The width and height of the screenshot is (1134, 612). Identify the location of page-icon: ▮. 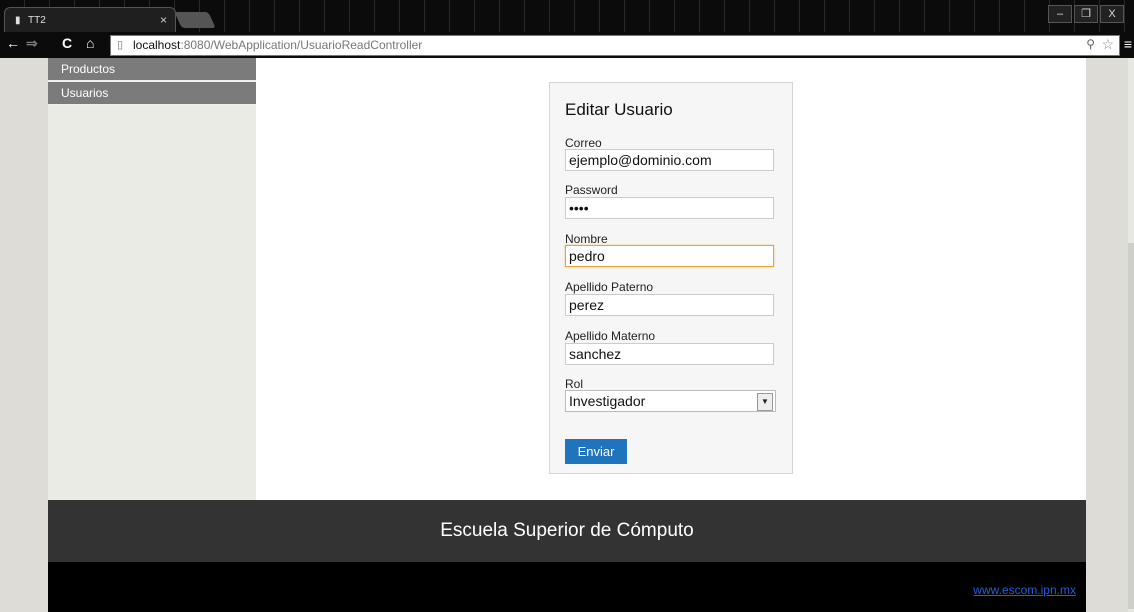
(18, 20).